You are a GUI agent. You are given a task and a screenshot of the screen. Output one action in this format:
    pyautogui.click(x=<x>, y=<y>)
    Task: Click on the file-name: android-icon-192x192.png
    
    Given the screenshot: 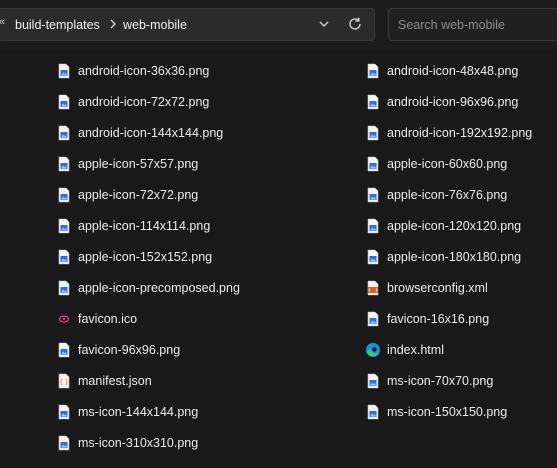 What is the action you would take?
    pyautogui.click(x=460, y=133)
    